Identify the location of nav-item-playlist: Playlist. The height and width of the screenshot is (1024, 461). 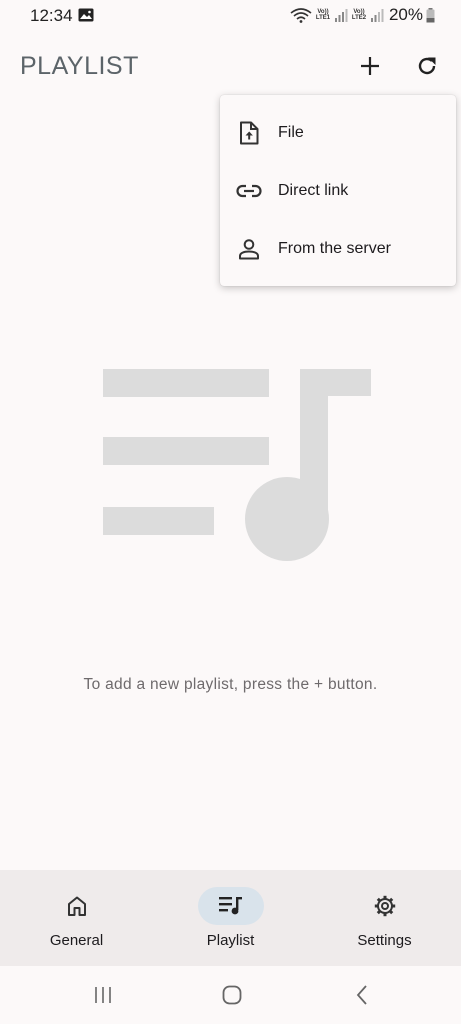
(230, 918).